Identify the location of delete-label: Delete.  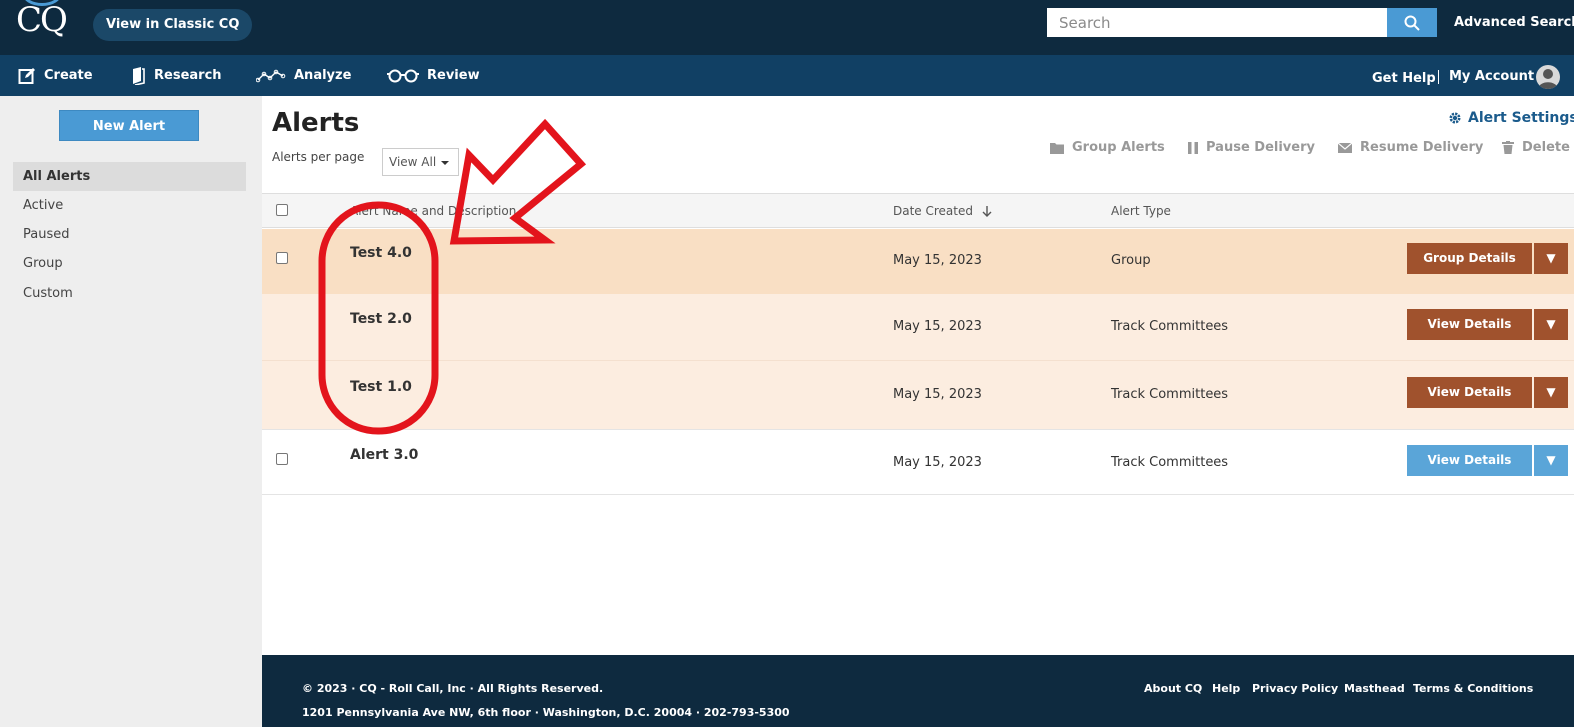
(1546, 147).